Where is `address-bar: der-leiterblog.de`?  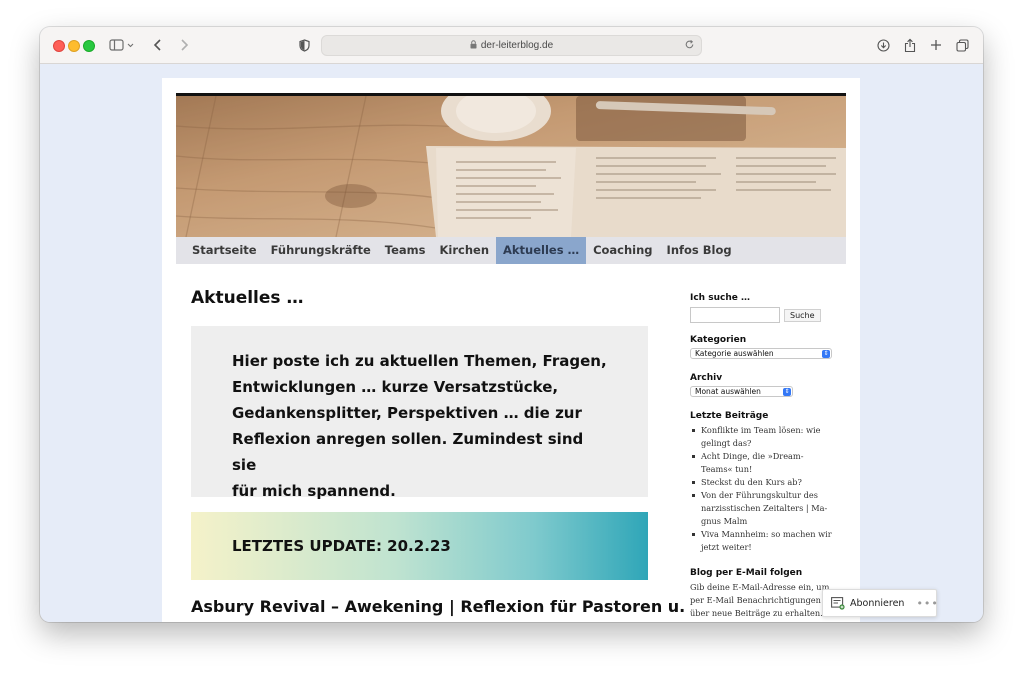 address-bar: der-leiterblog.de is located at coordinates (511, 45).